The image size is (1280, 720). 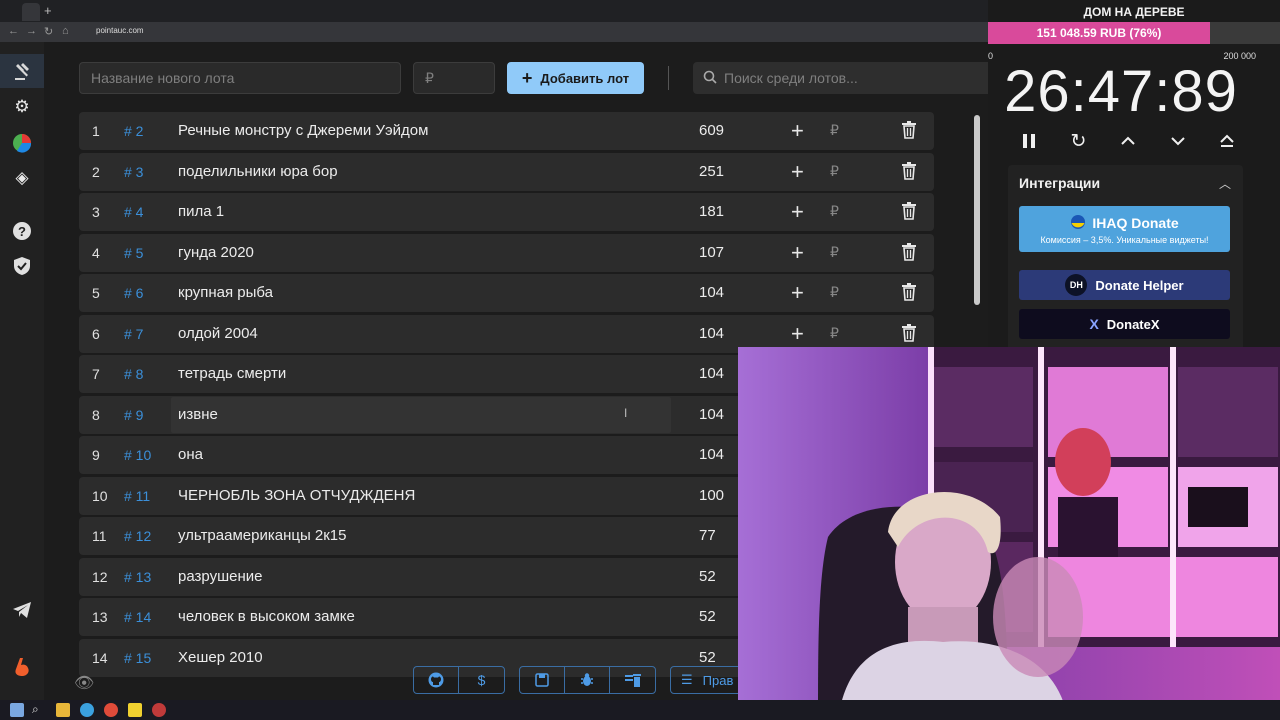 What do you see at coordinates (296, 495) in the screenshot?
I see `lot-name: ЧЕРНОБЛЬ ЗОНА ОТЧУДЖДЕНЯ` at bounding box center [296, 495].